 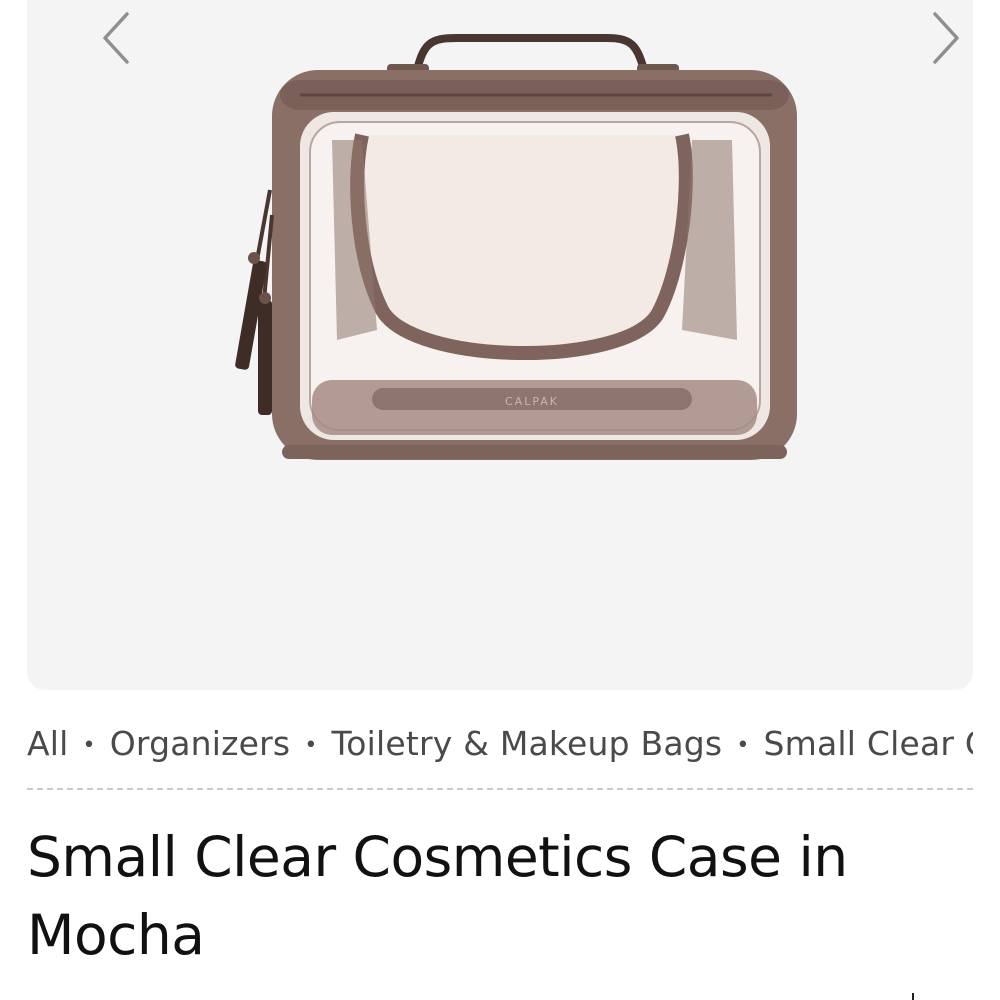 What do you see at coordinates (913, 996) in the screenshot?
I see `scroll-edge-mark` at bounding box center [913, 996].